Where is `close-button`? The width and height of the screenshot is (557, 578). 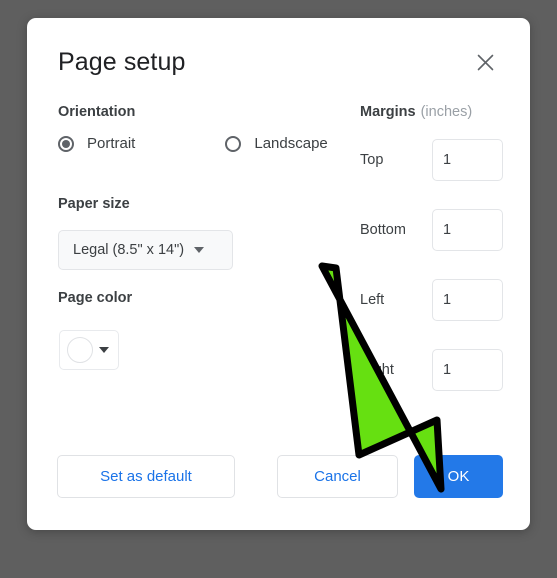 close-button is located at coordinates (485, 62).